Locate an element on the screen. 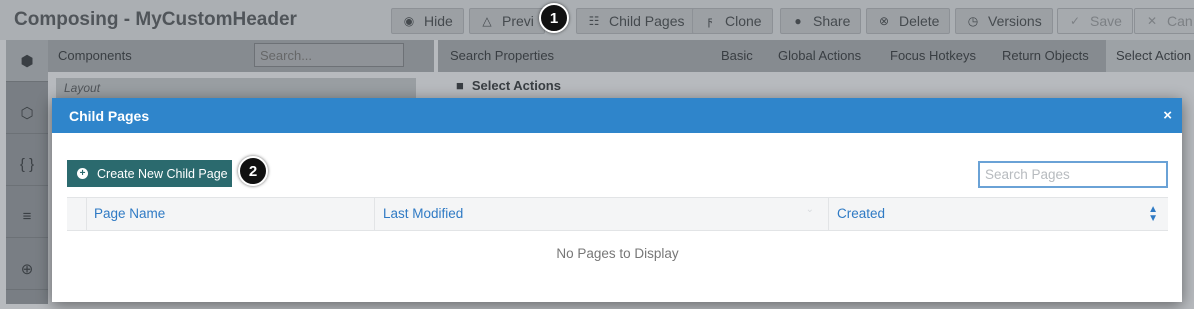 This screenshot has height=309, width=1194. column-page-name-label: Page Name is located at coordinates (130, 213).